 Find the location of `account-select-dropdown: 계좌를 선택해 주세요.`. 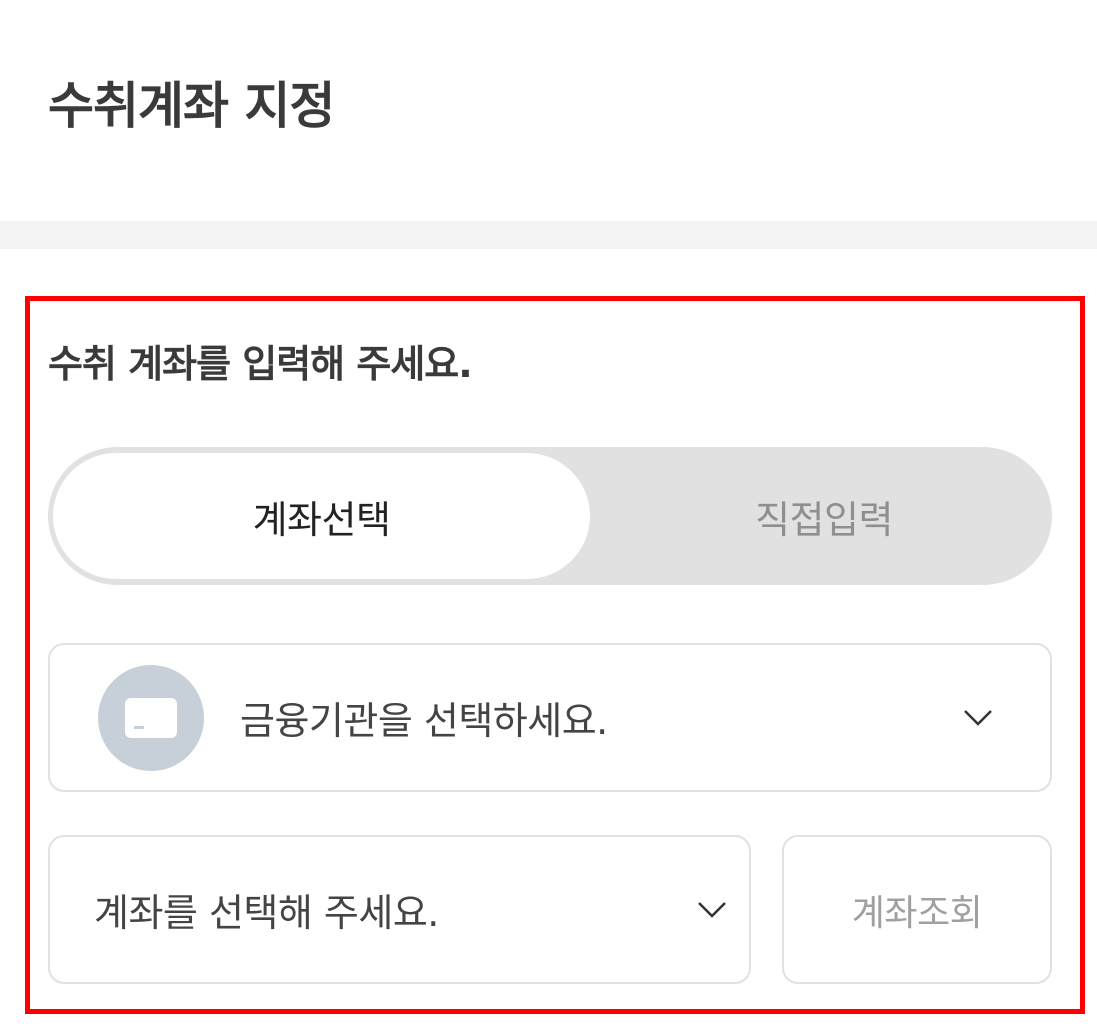

account-select-dropdown: 계좌를 선택해 주세요. is located at coordinates (399, 909).